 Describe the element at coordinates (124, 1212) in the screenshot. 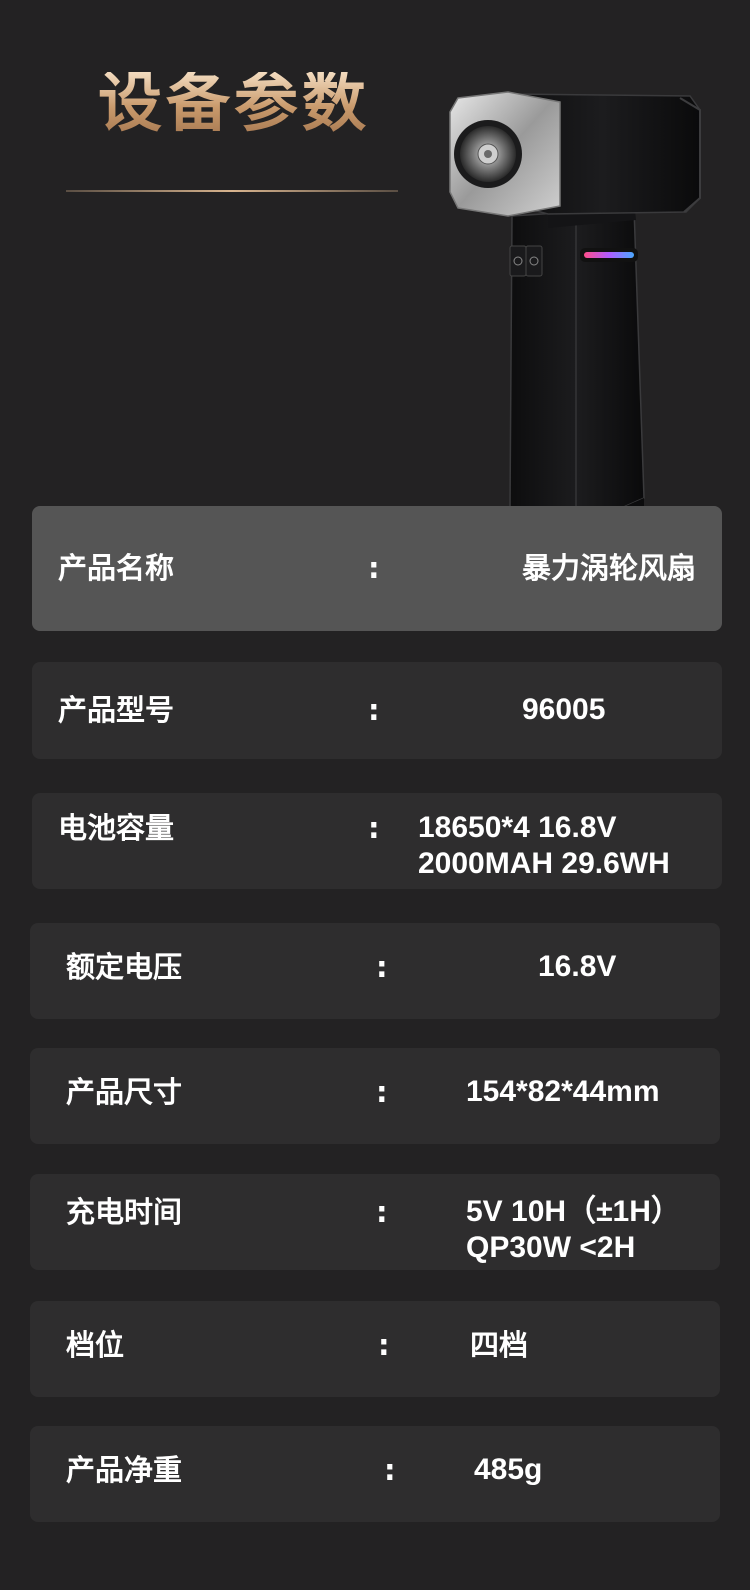

I see `spec-label: 充电时间` at that location.